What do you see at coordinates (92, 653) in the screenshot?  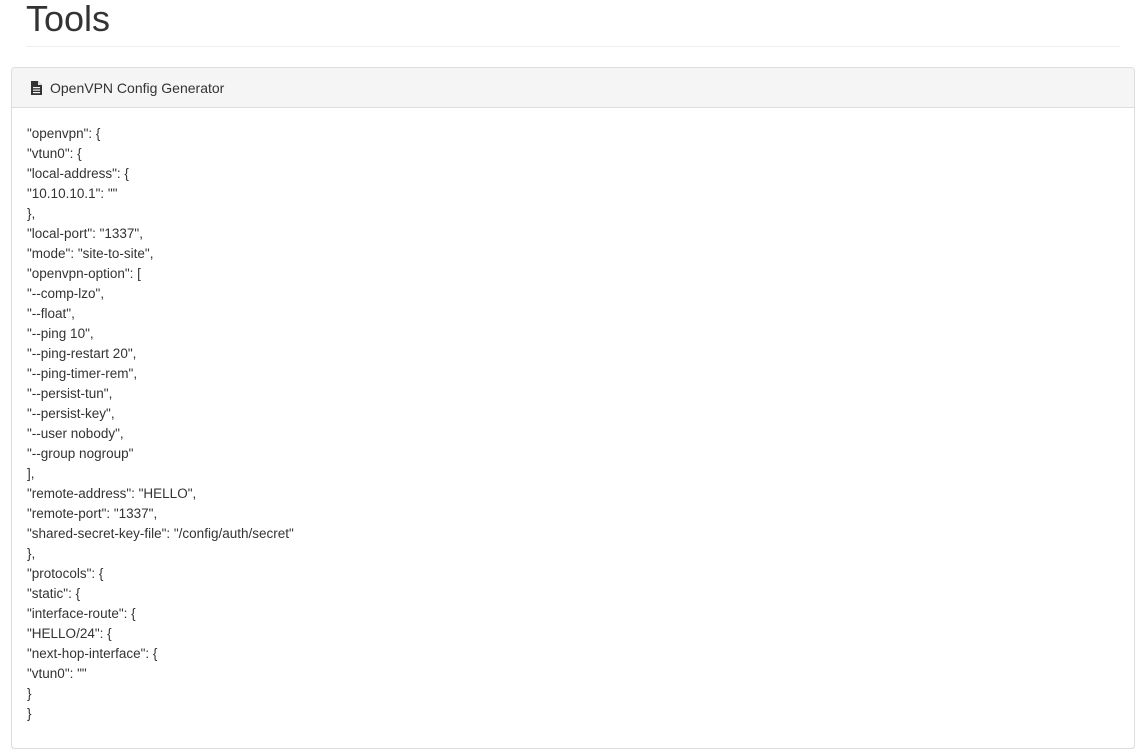 I see `config-line: "next-hop-interface": {` at bounding box center [92, 653].